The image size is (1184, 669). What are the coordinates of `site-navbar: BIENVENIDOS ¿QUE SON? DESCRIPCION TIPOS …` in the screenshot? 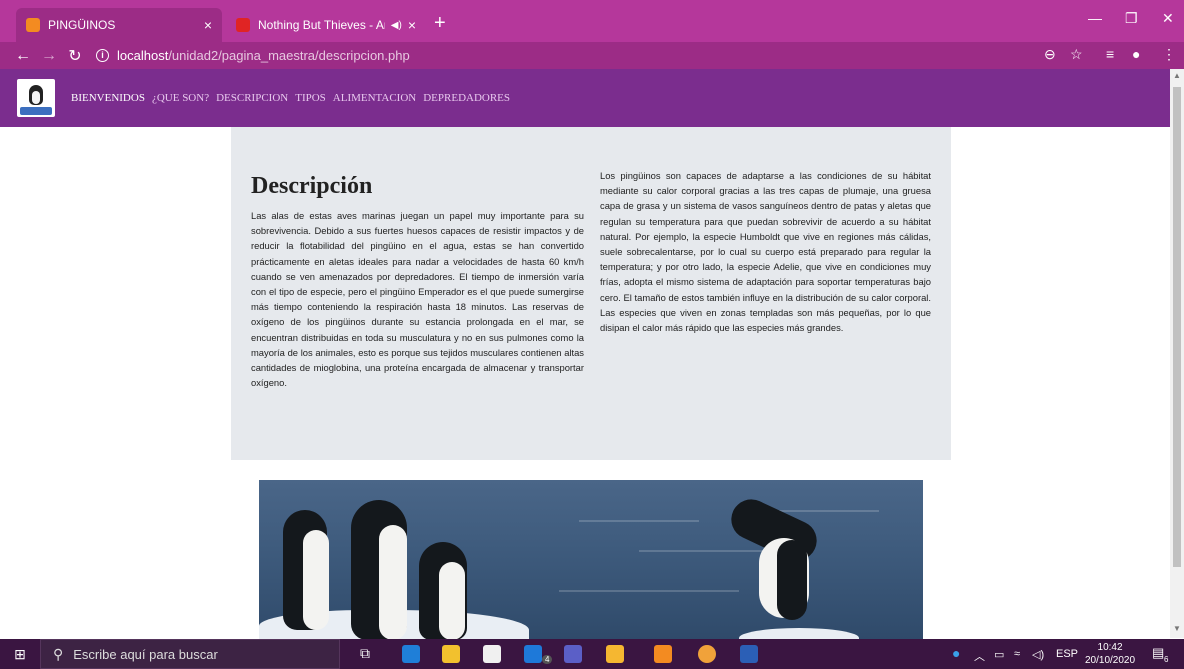 It's located at (585, 98).